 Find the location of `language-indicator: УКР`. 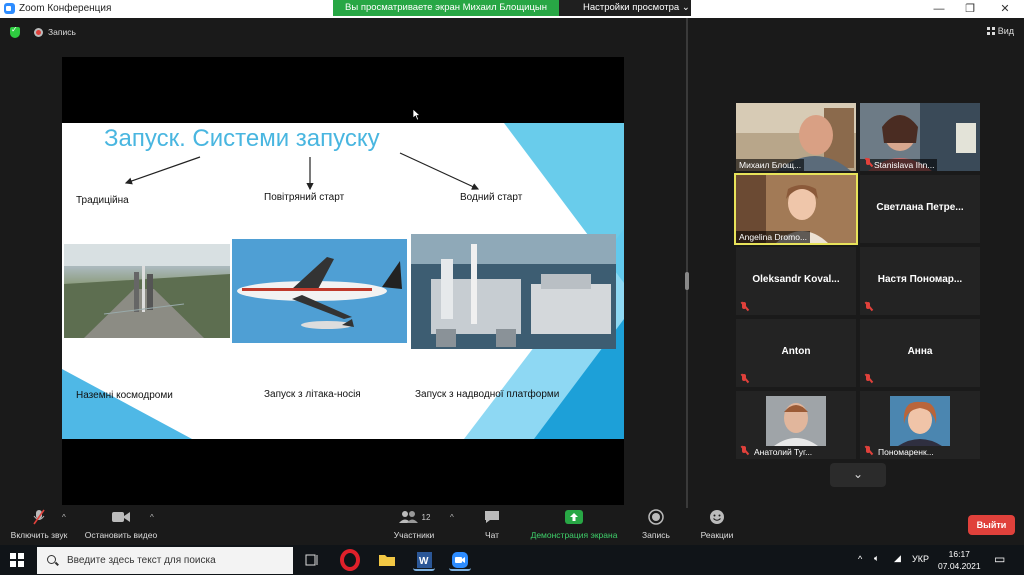

language-indicator: УКР is located at coordinates (920, 559).